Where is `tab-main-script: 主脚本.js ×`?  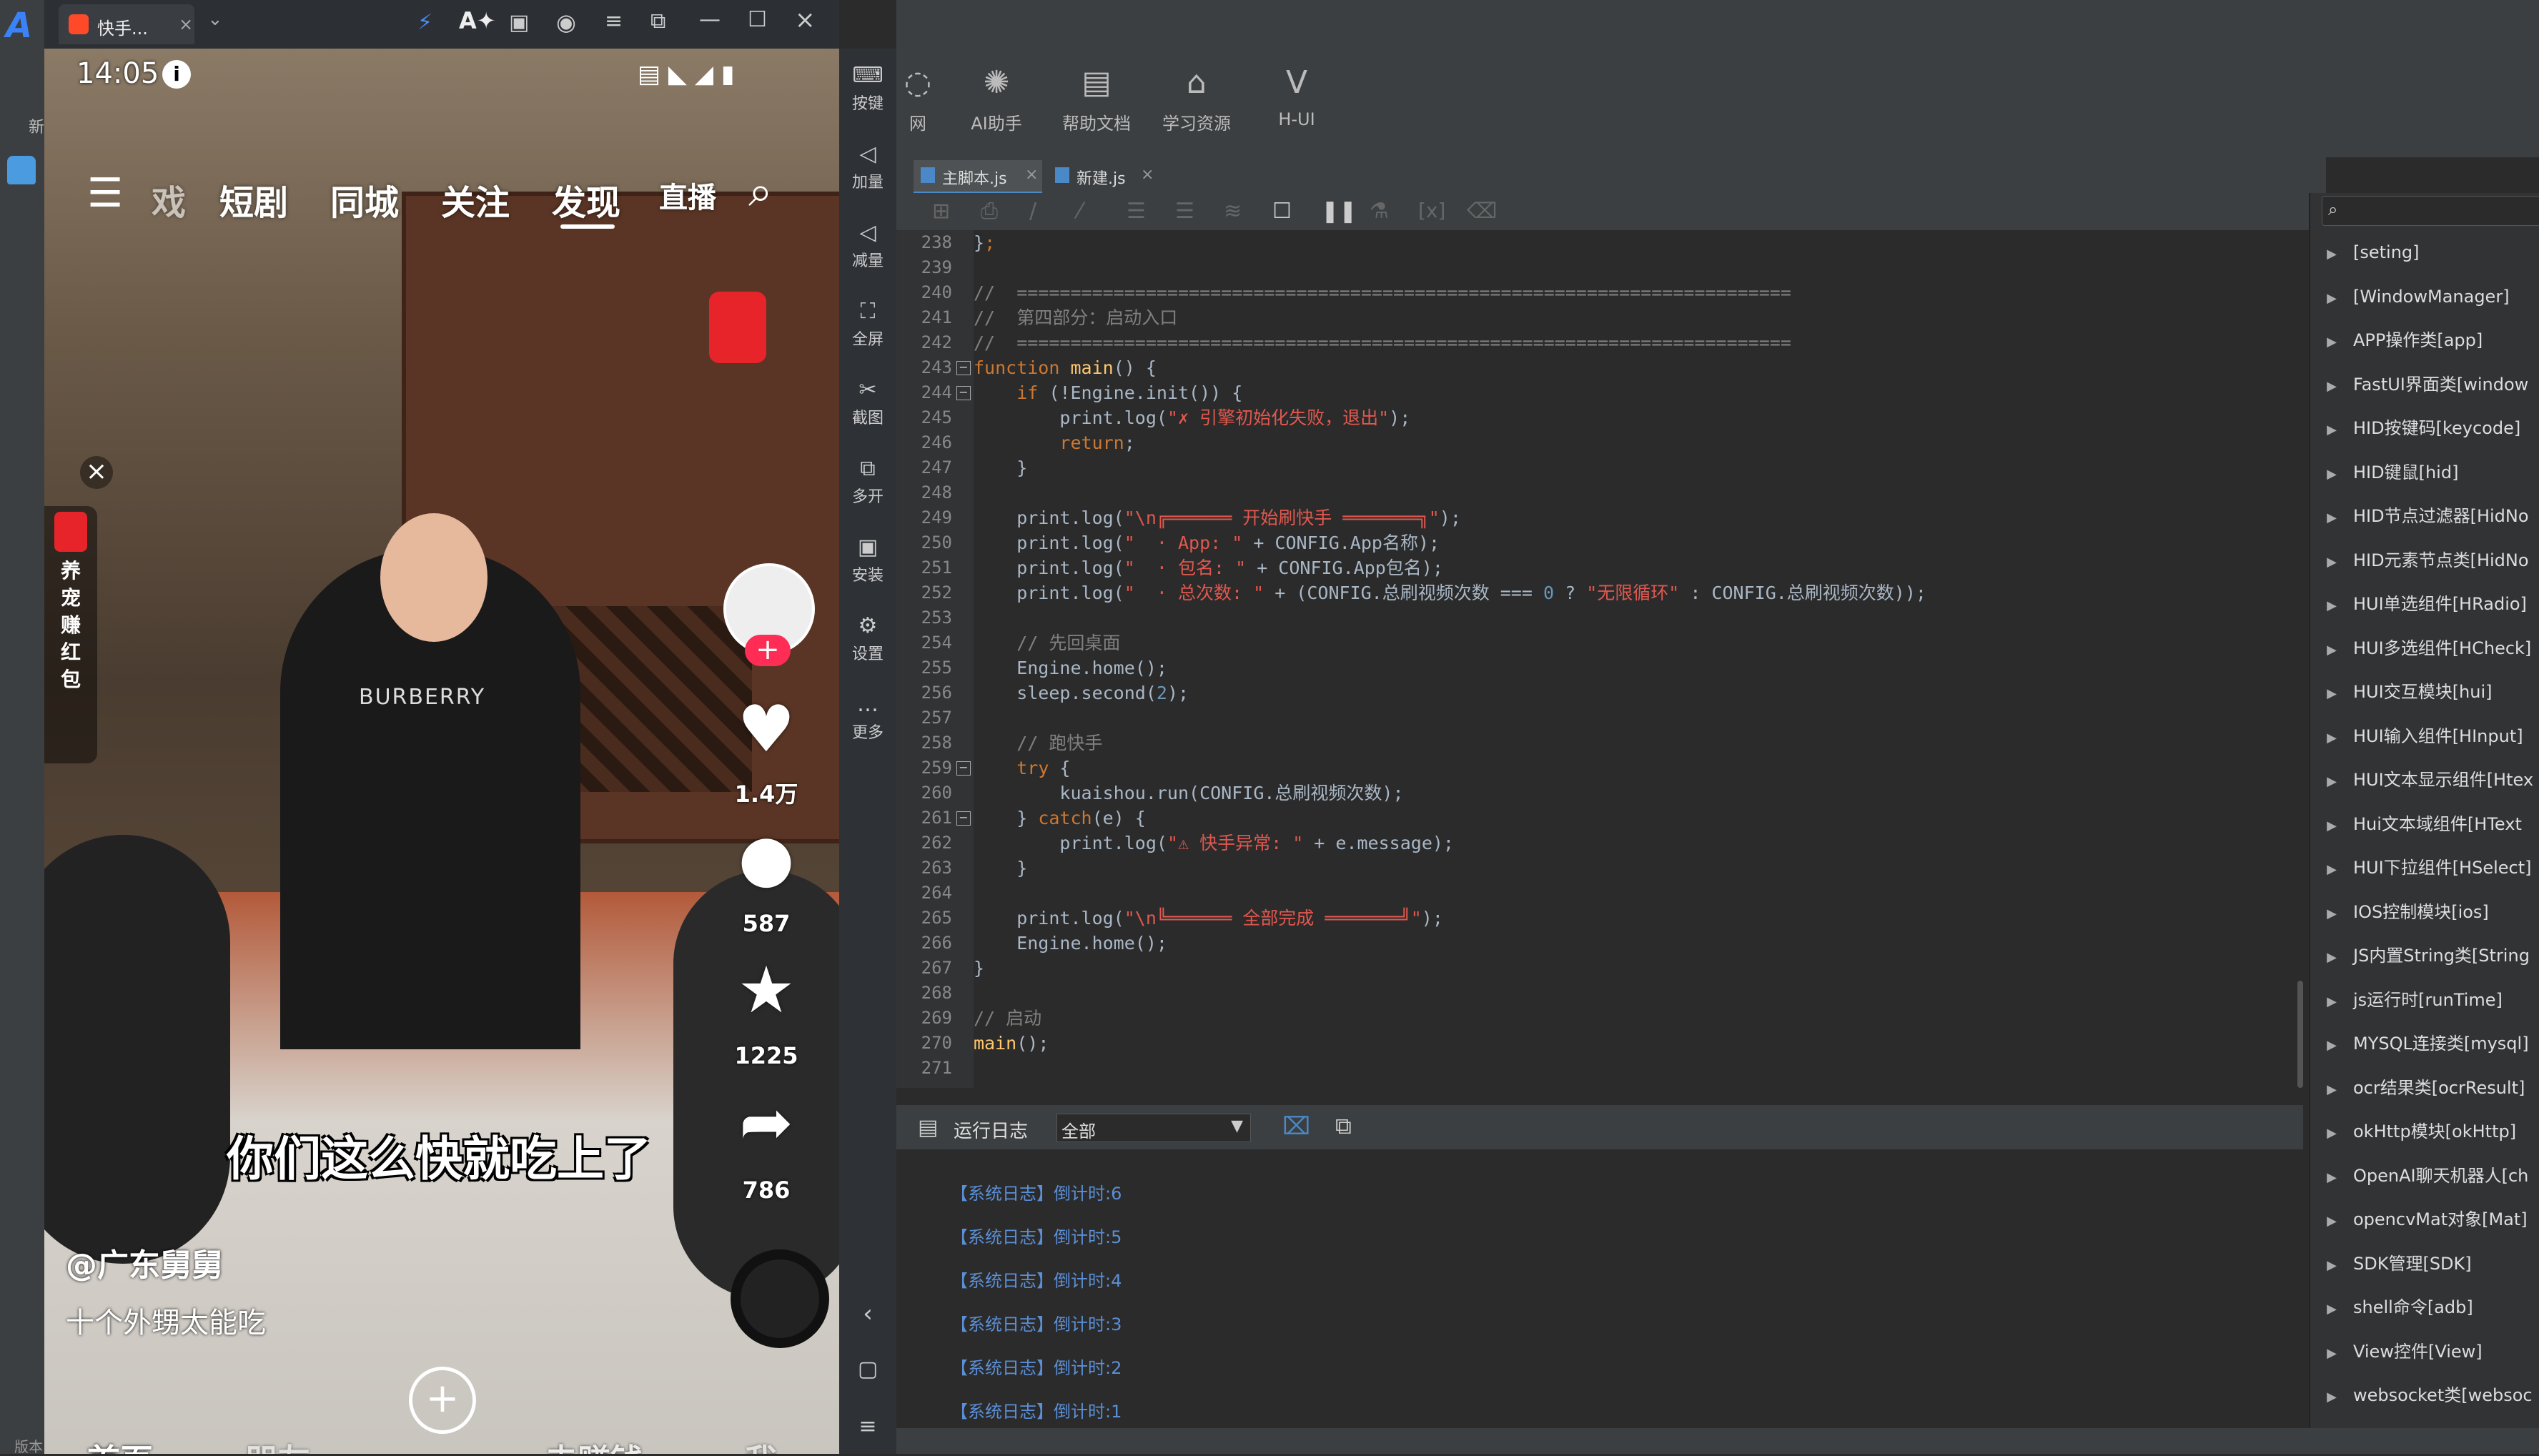 tab-main-script: 主脚本.js × is located at coordinates (978, 177).